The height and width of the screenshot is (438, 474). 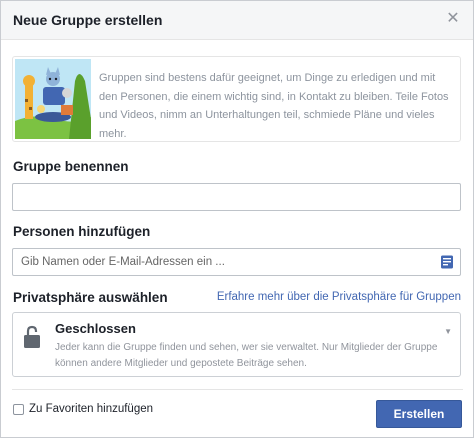 I want to click on group-name-label: Gruppe benennen, so click(x=71, y=166).